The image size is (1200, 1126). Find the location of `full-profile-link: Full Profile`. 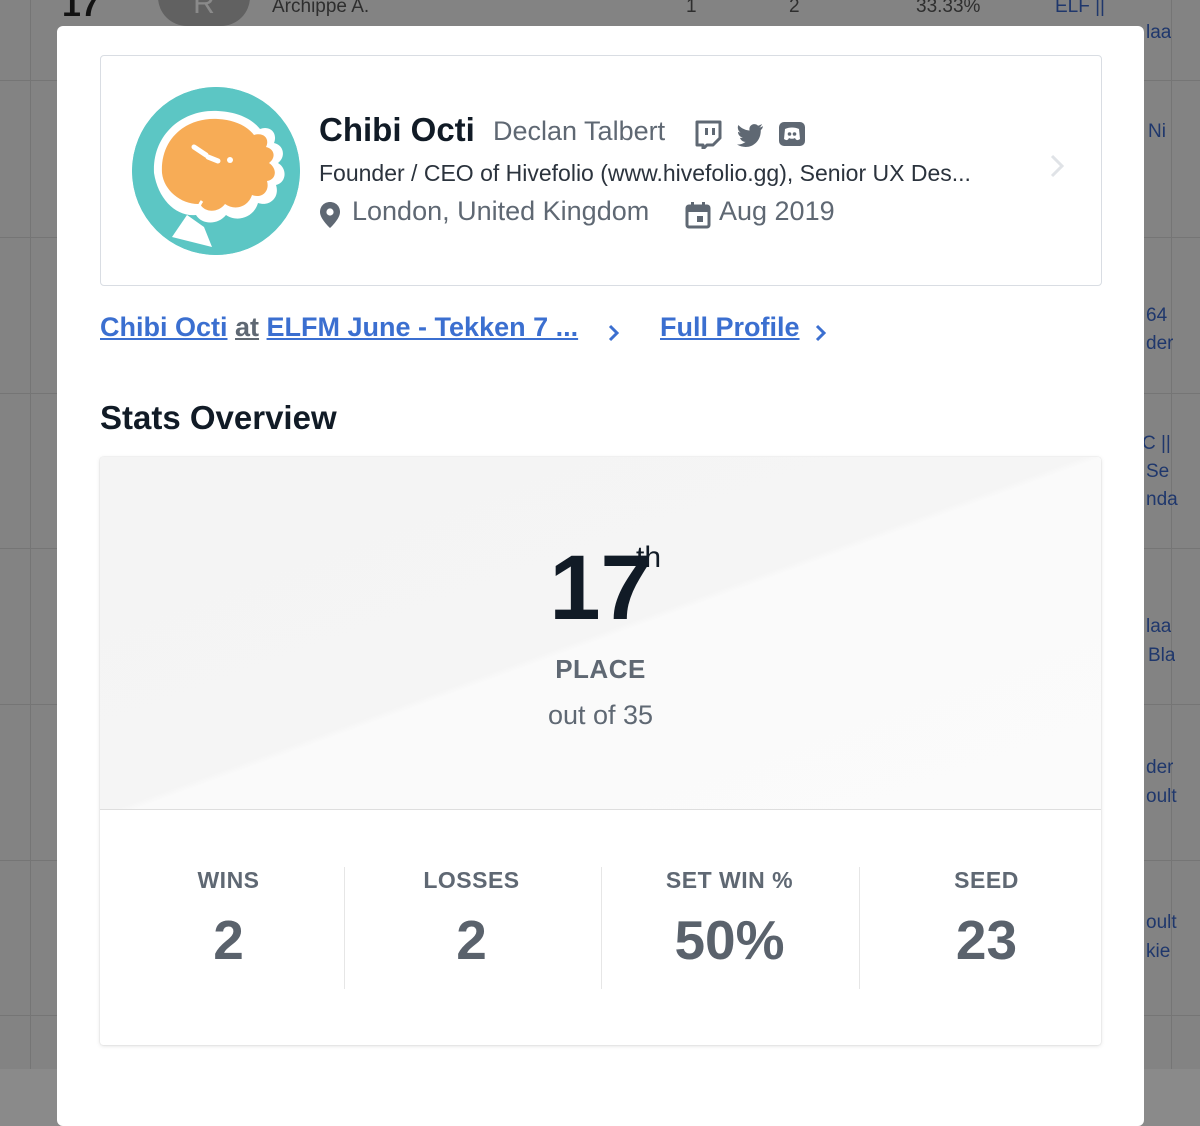

full-profile-link: Full Profile is located at coordinates (730, 327).